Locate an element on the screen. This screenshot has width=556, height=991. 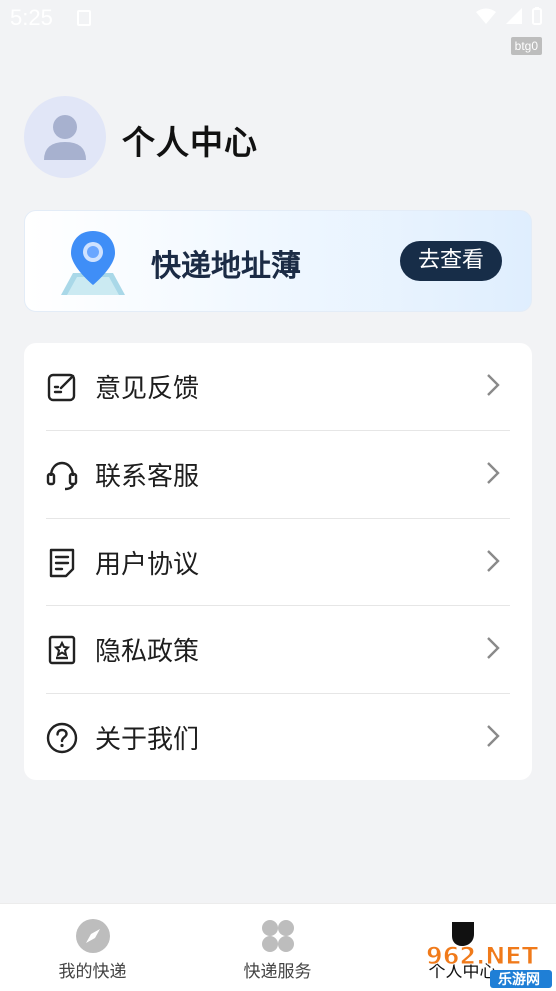
map-pin-icon is located at coordinates (93, 263).